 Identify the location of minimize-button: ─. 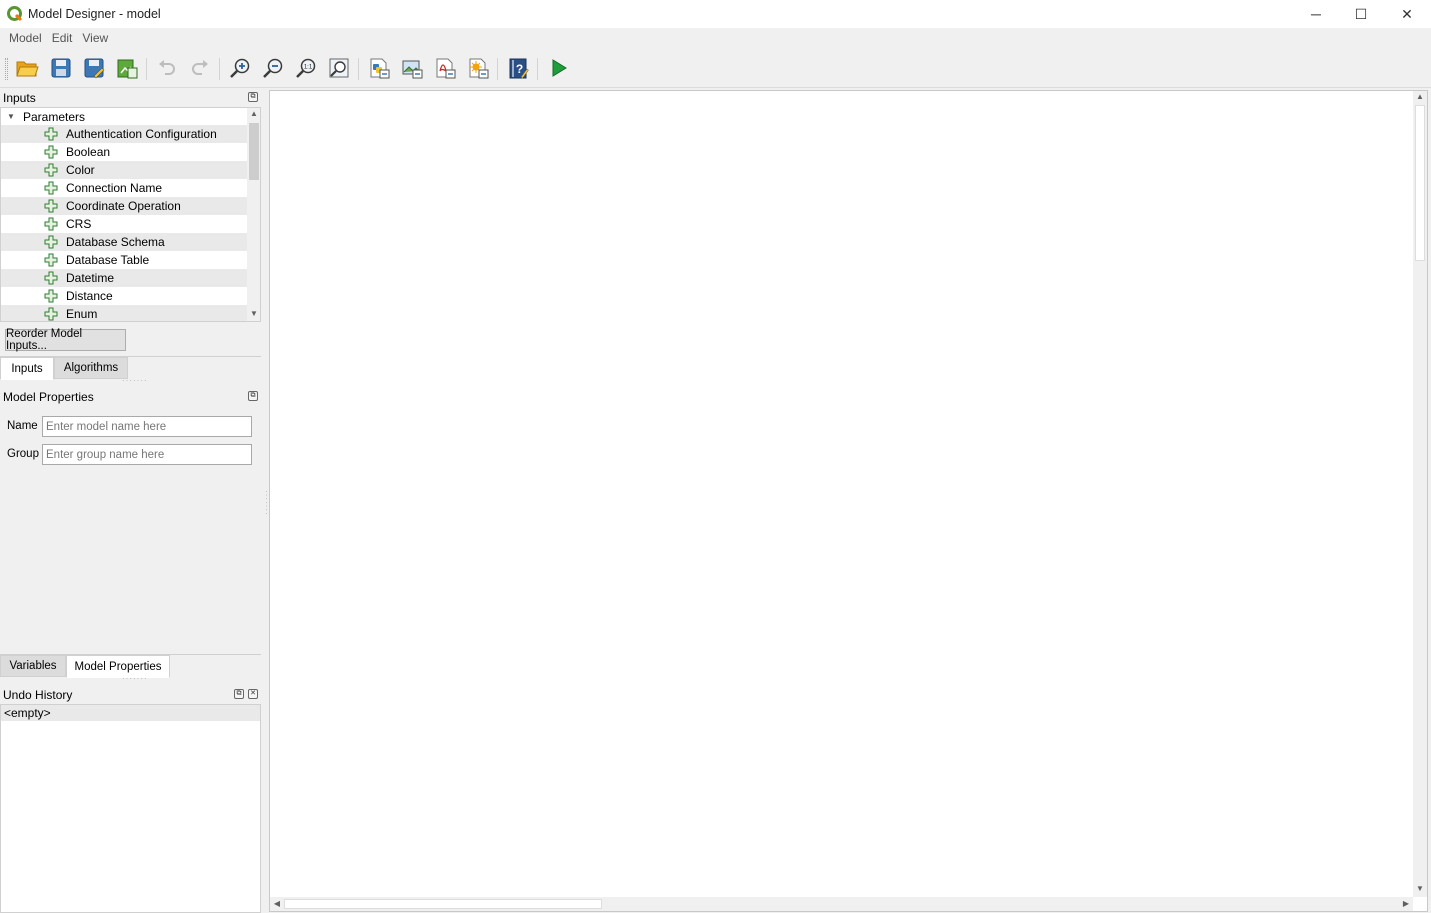
(1316, 14).